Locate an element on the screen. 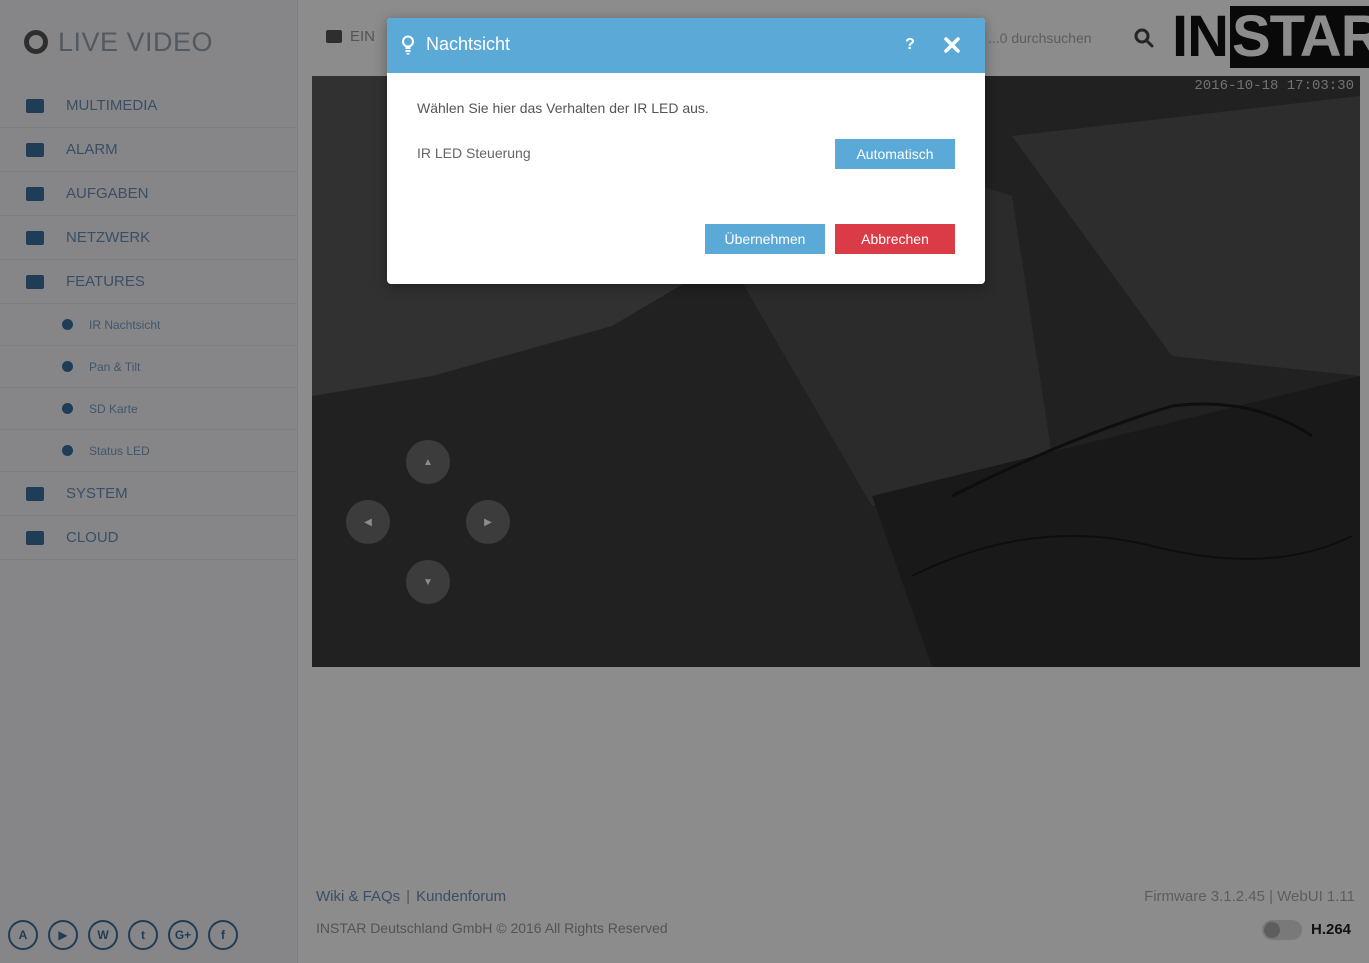  ir-led-control-label: IR LED Steuerung is located at coordinates (474, 153).